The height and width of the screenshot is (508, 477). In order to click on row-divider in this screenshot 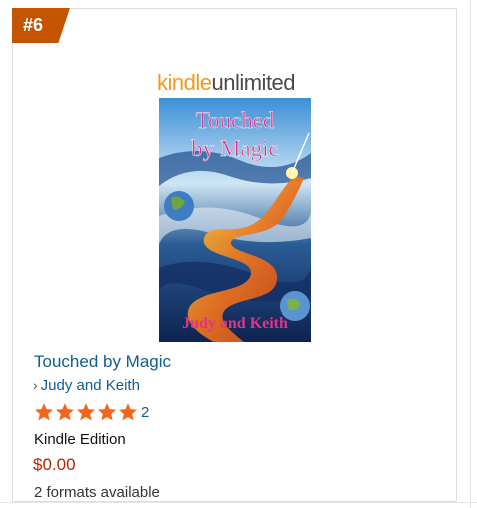, I will do `click(238, 502)`.